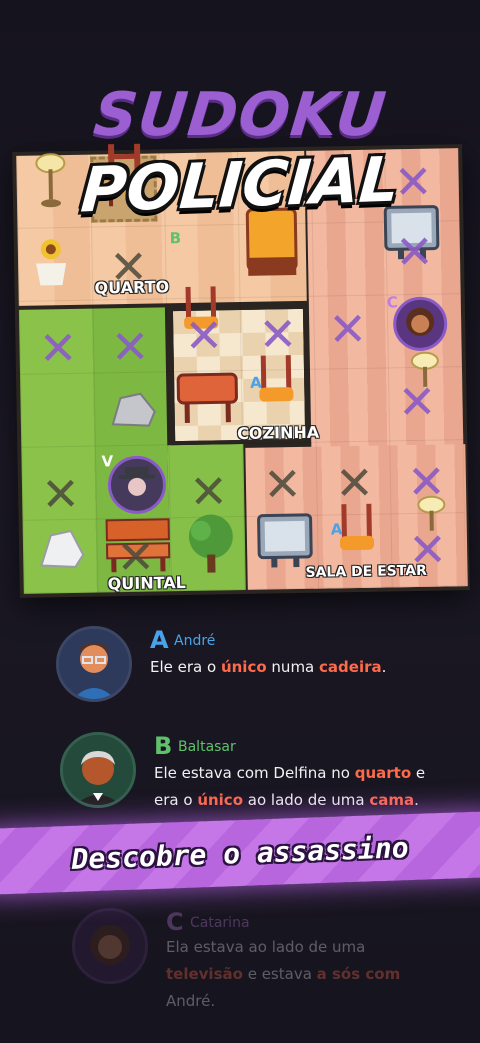  What do you see at coordinates (268, 667) in the screenshot?
I see `suspect-clue: Ele era o único numa cadeira.` at bounding box center [268, 667].